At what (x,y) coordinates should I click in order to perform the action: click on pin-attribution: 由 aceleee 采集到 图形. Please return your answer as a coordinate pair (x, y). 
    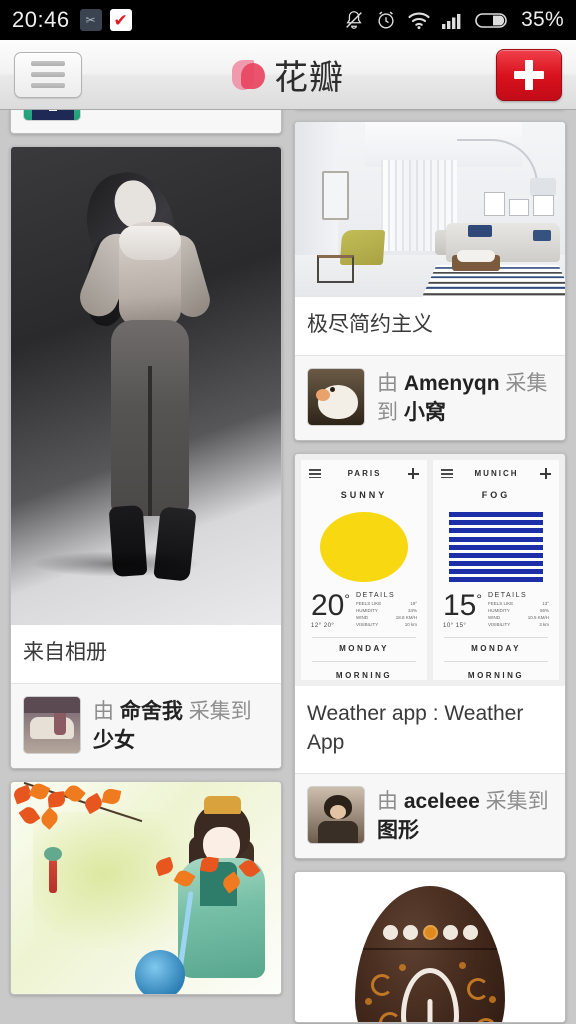
    Looking at the image, I should click on (430, 815).